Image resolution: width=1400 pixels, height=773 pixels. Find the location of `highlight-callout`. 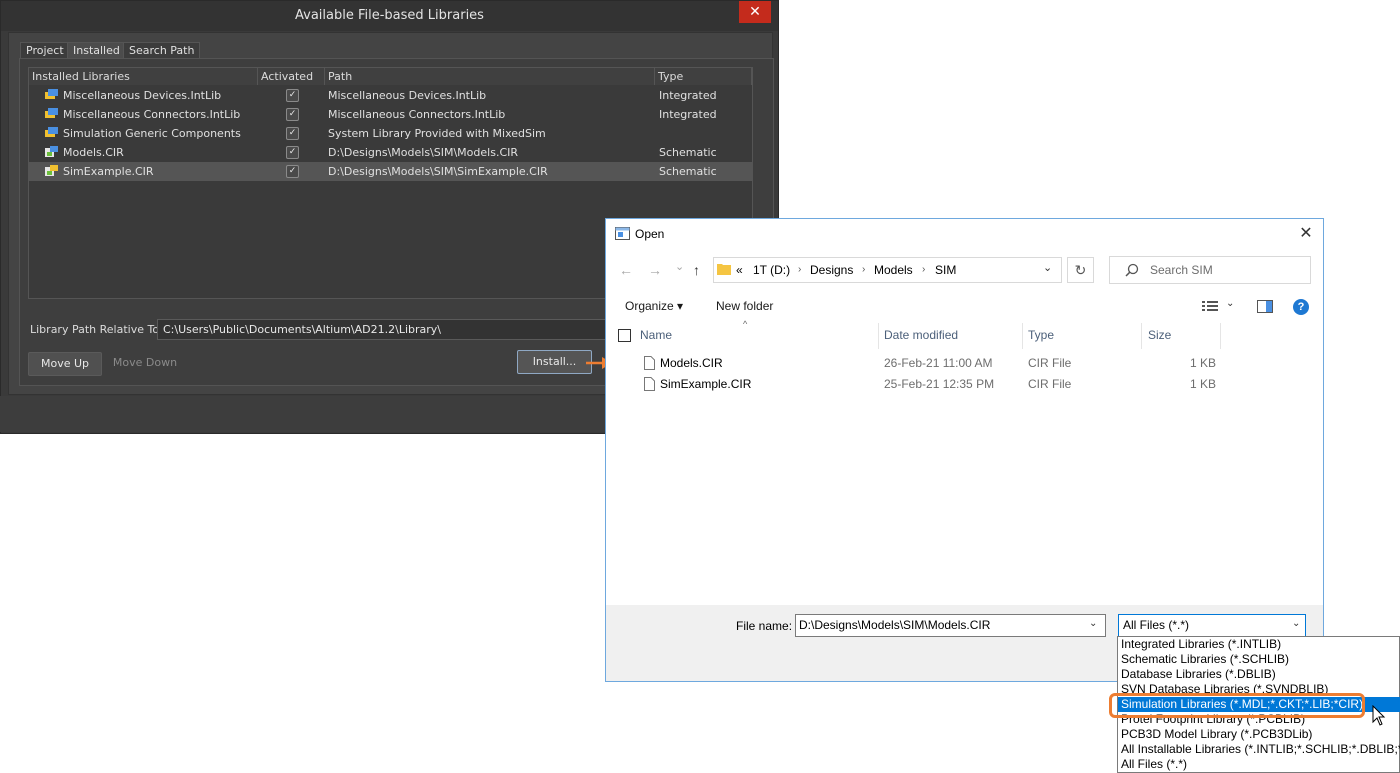

highlight-callout is located at coordinates (1237, 705).